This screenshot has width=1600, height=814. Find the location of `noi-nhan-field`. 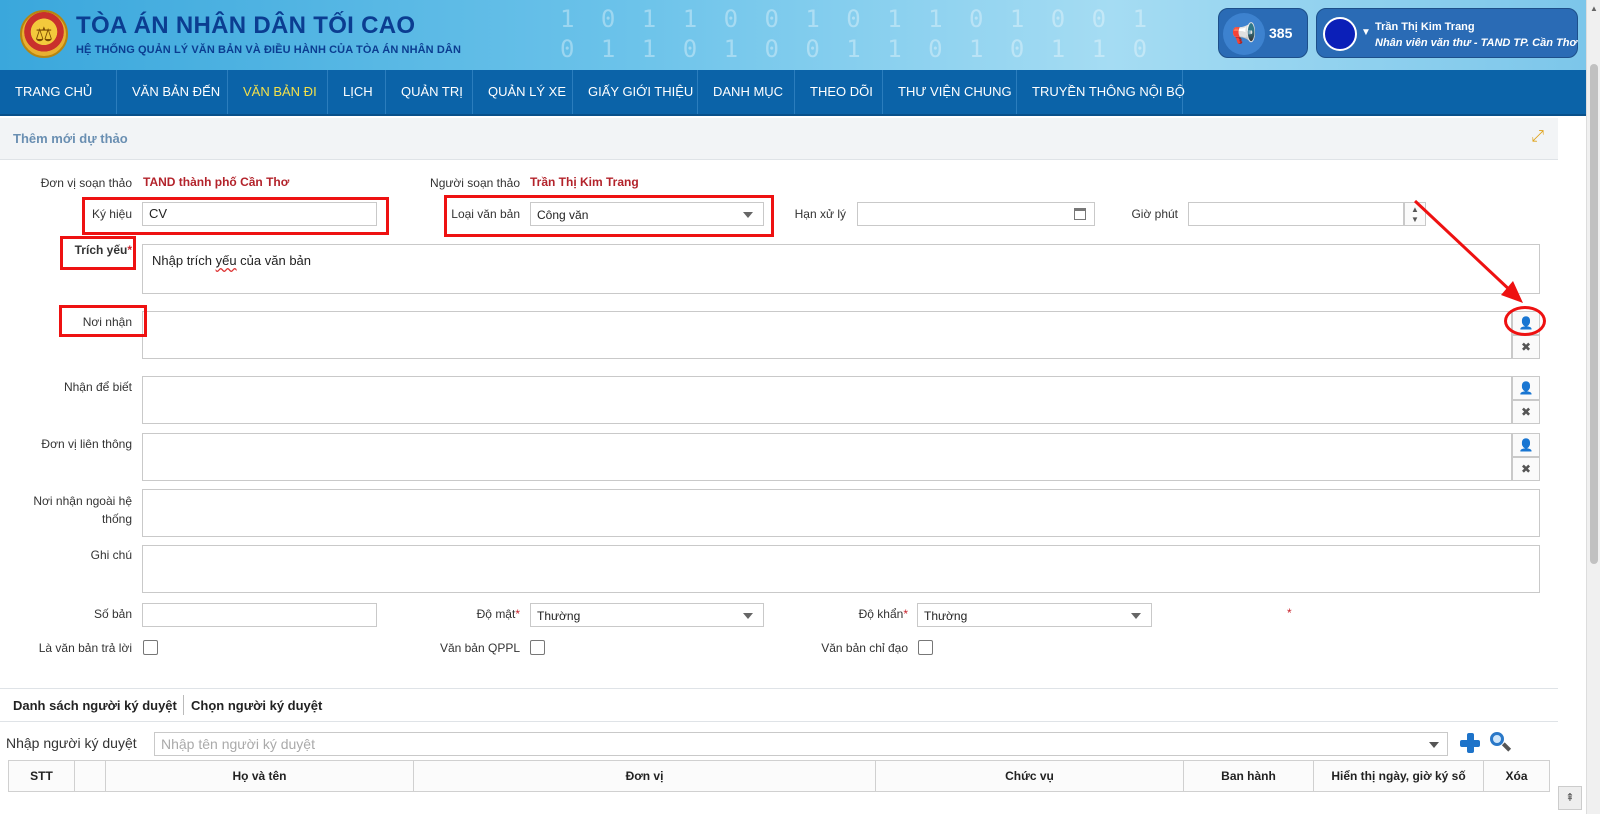

noi-nhan-field is located at coordinates (827, 335).